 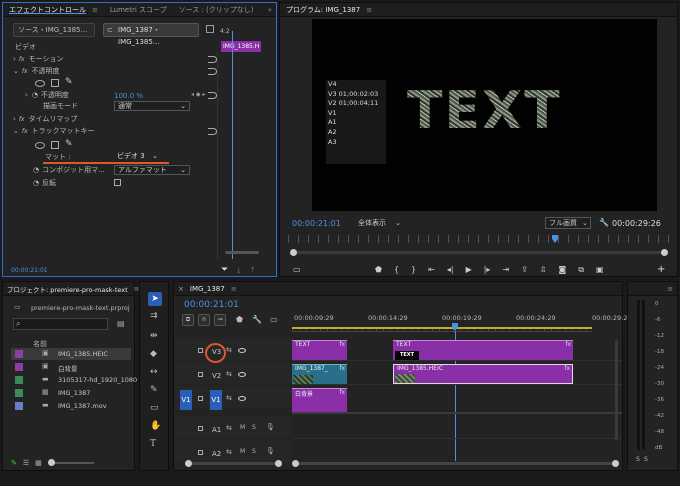 I want to click on slip-icon: ↔, so click(x=154, y=372).